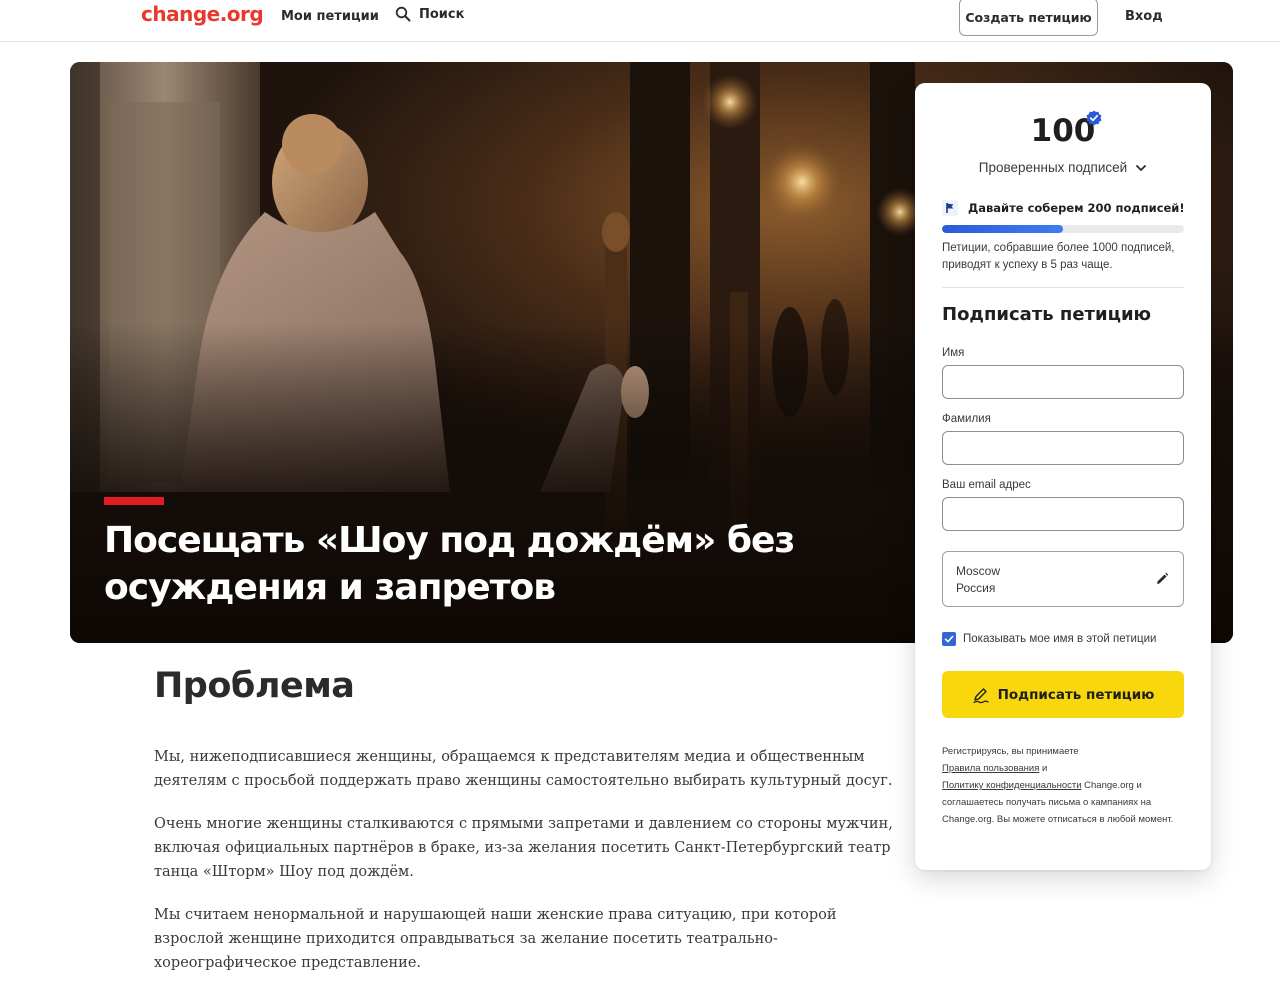 Image resolution: width=1280 pixels, height=987 pixels. Describe the element at coordinates (950, 208) in the screenshot. I see `flag-icon` at that location.